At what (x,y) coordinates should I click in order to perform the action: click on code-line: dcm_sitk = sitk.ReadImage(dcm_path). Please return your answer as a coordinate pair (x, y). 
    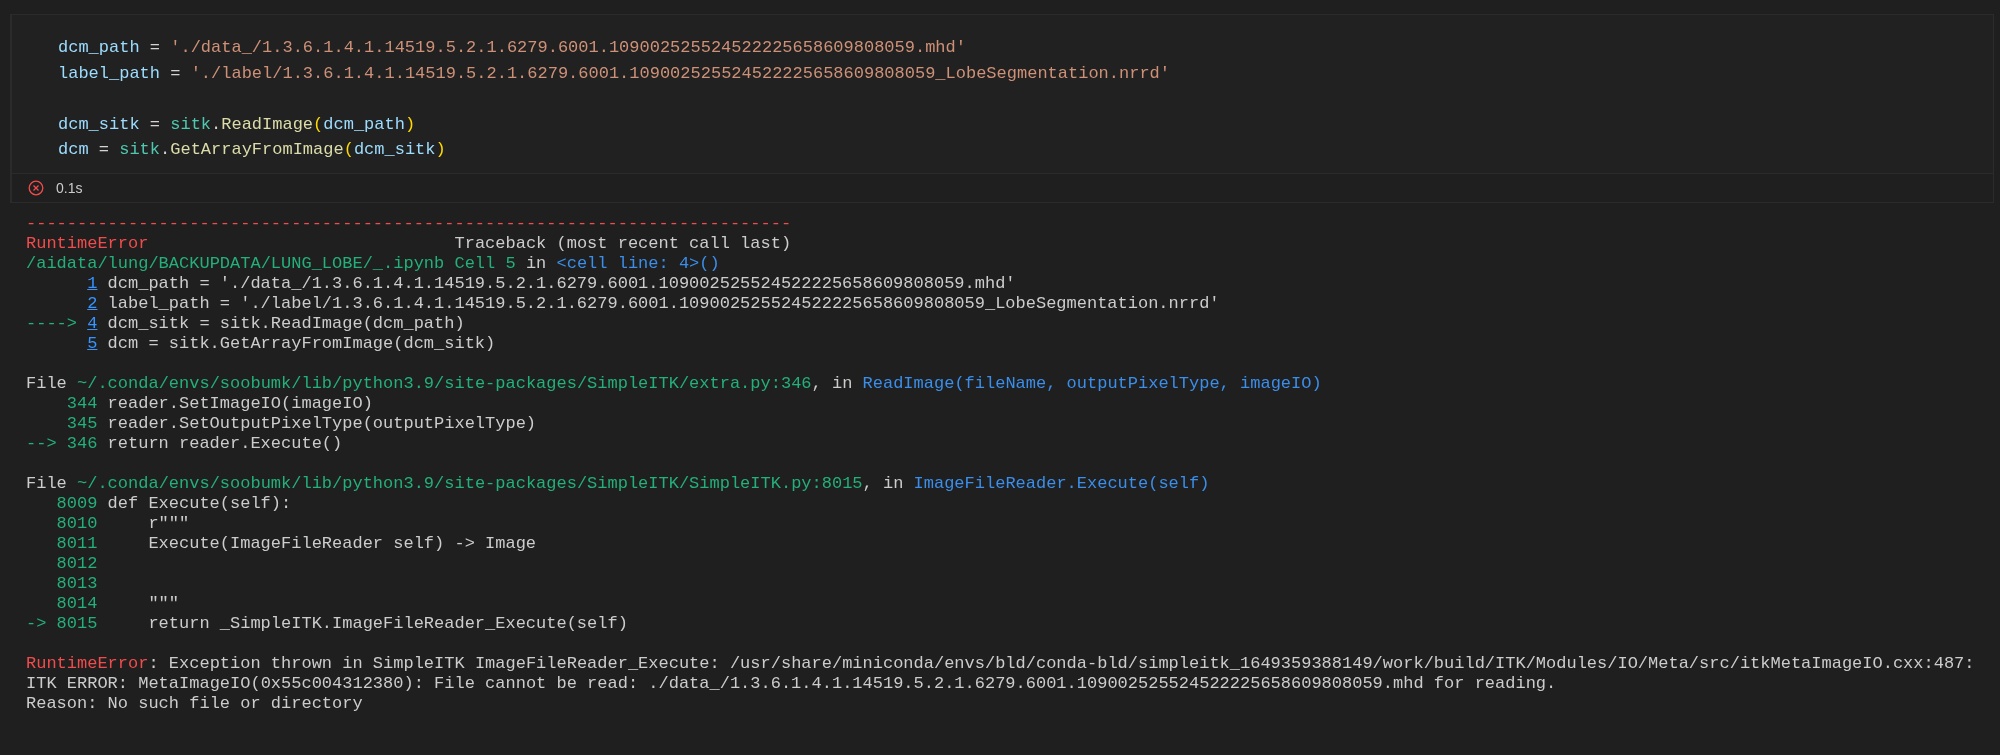
    Looking at the image, I should click on (237, 124).